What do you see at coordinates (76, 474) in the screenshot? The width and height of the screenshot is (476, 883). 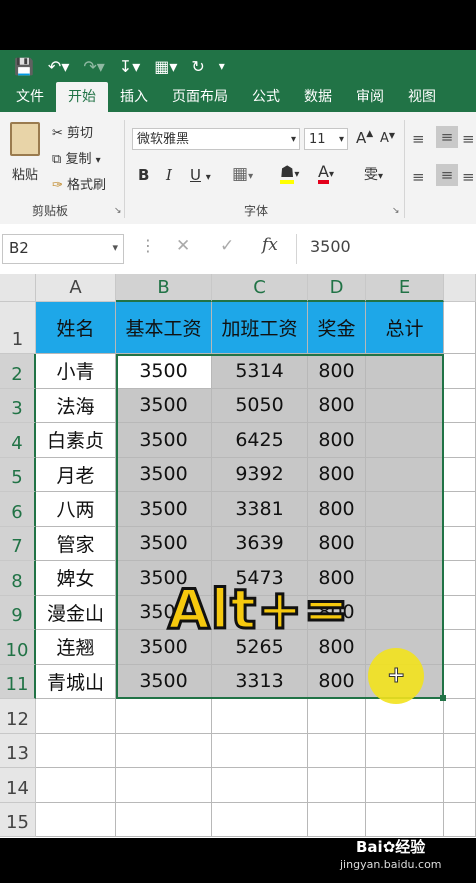 I see `table-cell: 月老` at bounding box center [76, 474].